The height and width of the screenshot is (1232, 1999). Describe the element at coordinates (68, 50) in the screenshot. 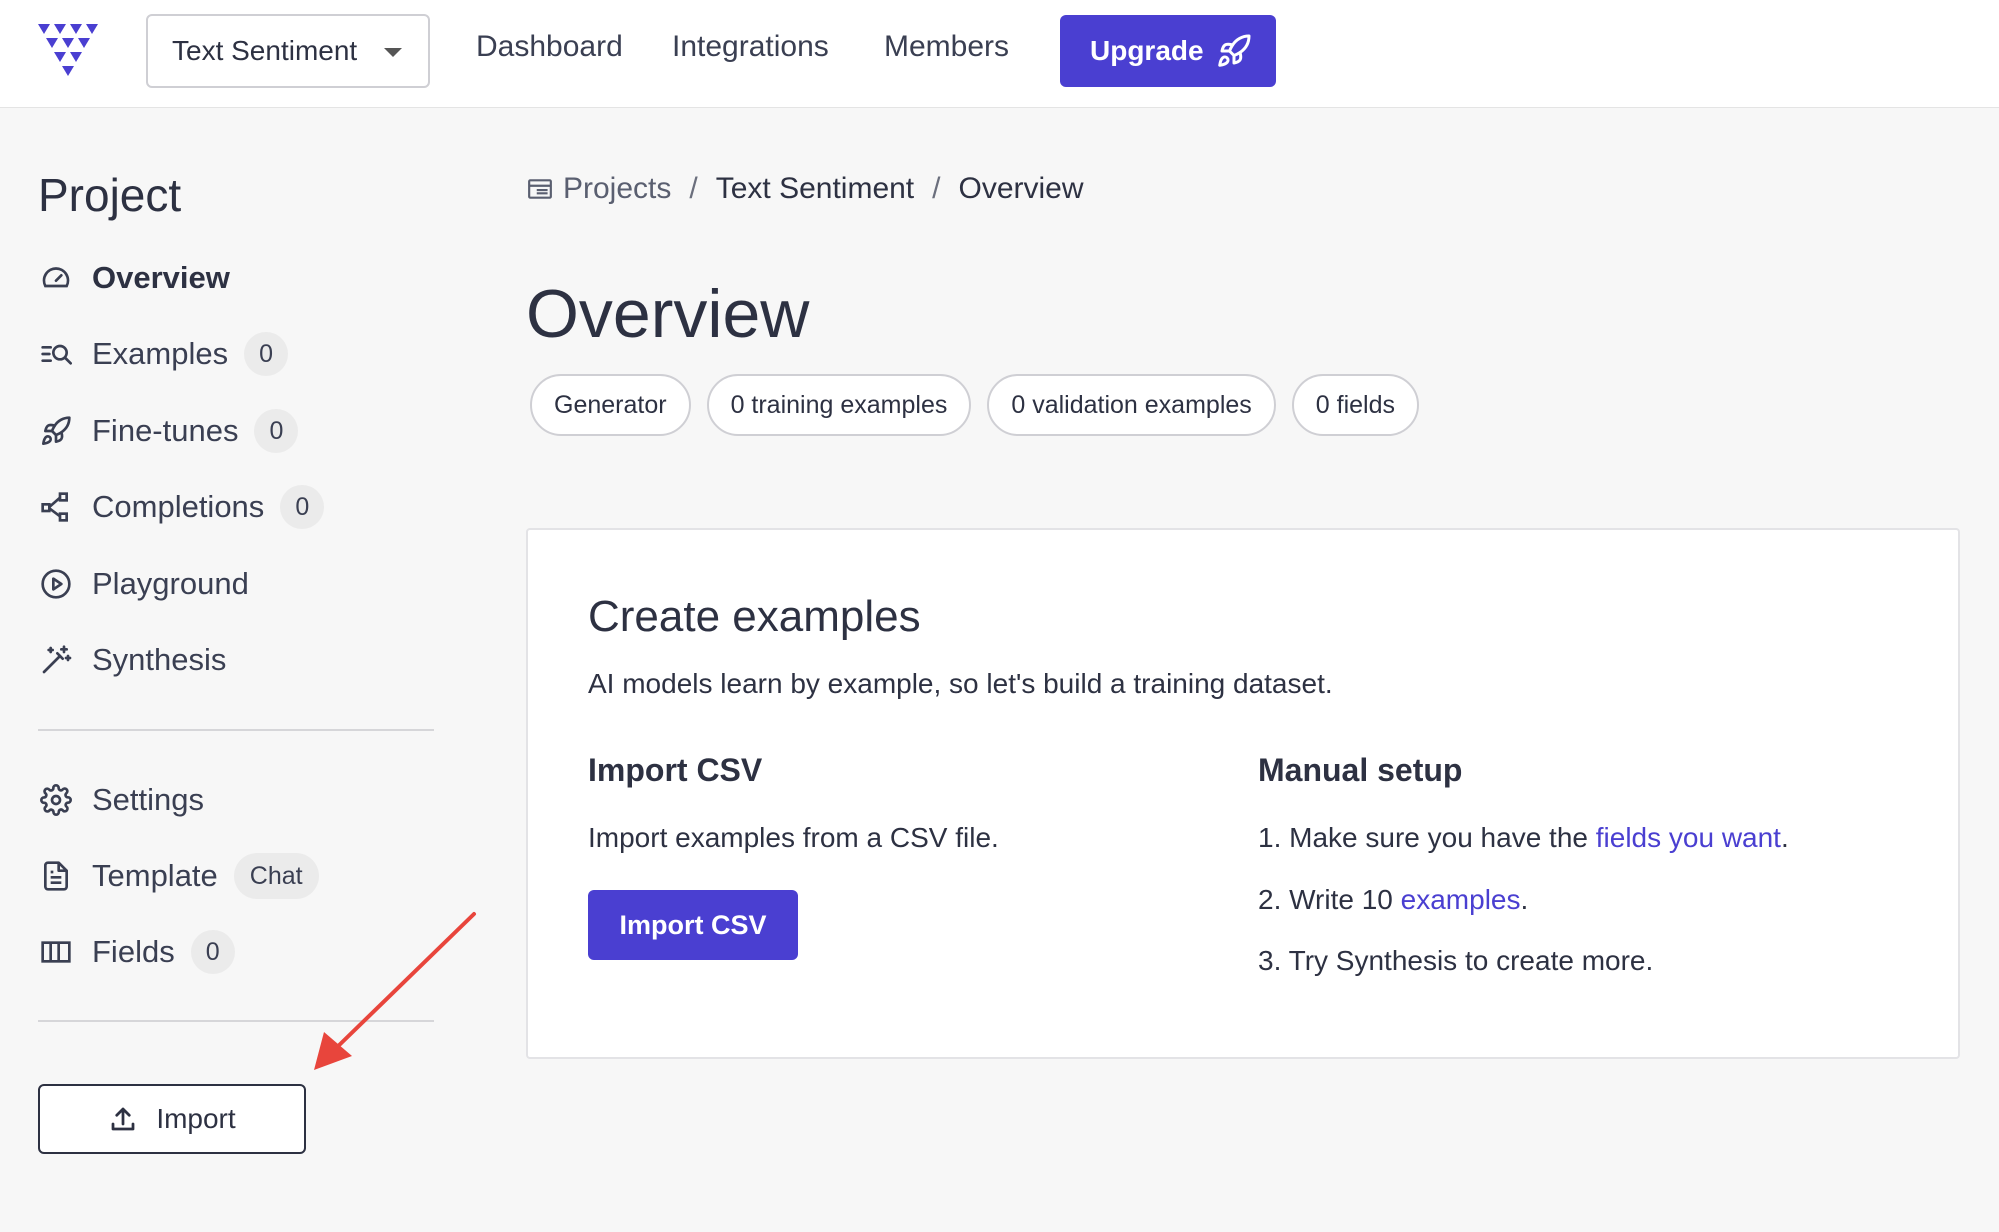

I see `app-logo` at that location.